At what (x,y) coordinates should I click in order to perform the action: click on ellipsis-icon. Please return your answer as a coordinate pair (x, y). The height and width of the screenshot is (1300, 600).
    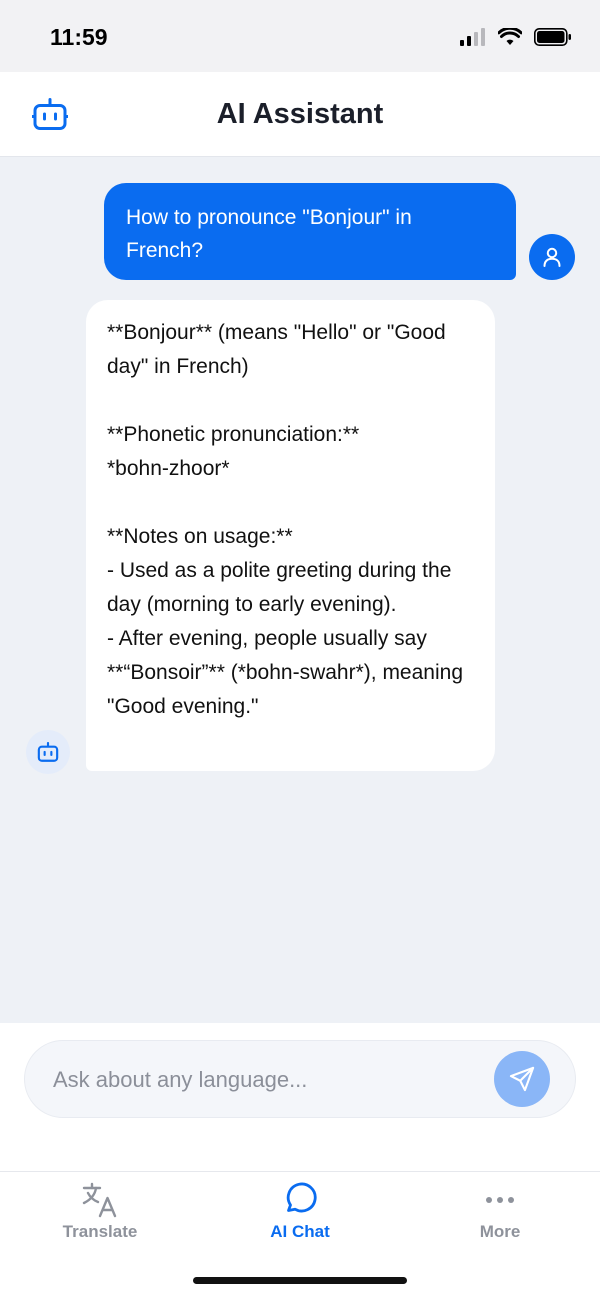
    Looking at the image, I should click on (500, 1200).